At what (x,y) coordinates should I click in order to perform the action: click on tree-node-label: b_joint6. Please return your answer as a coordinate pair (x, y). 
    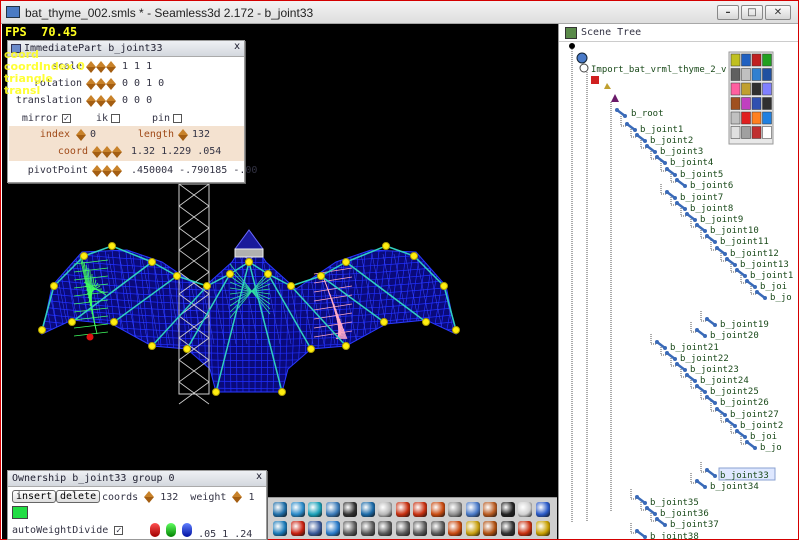
    Looking at the image, I should click on (711, 186).